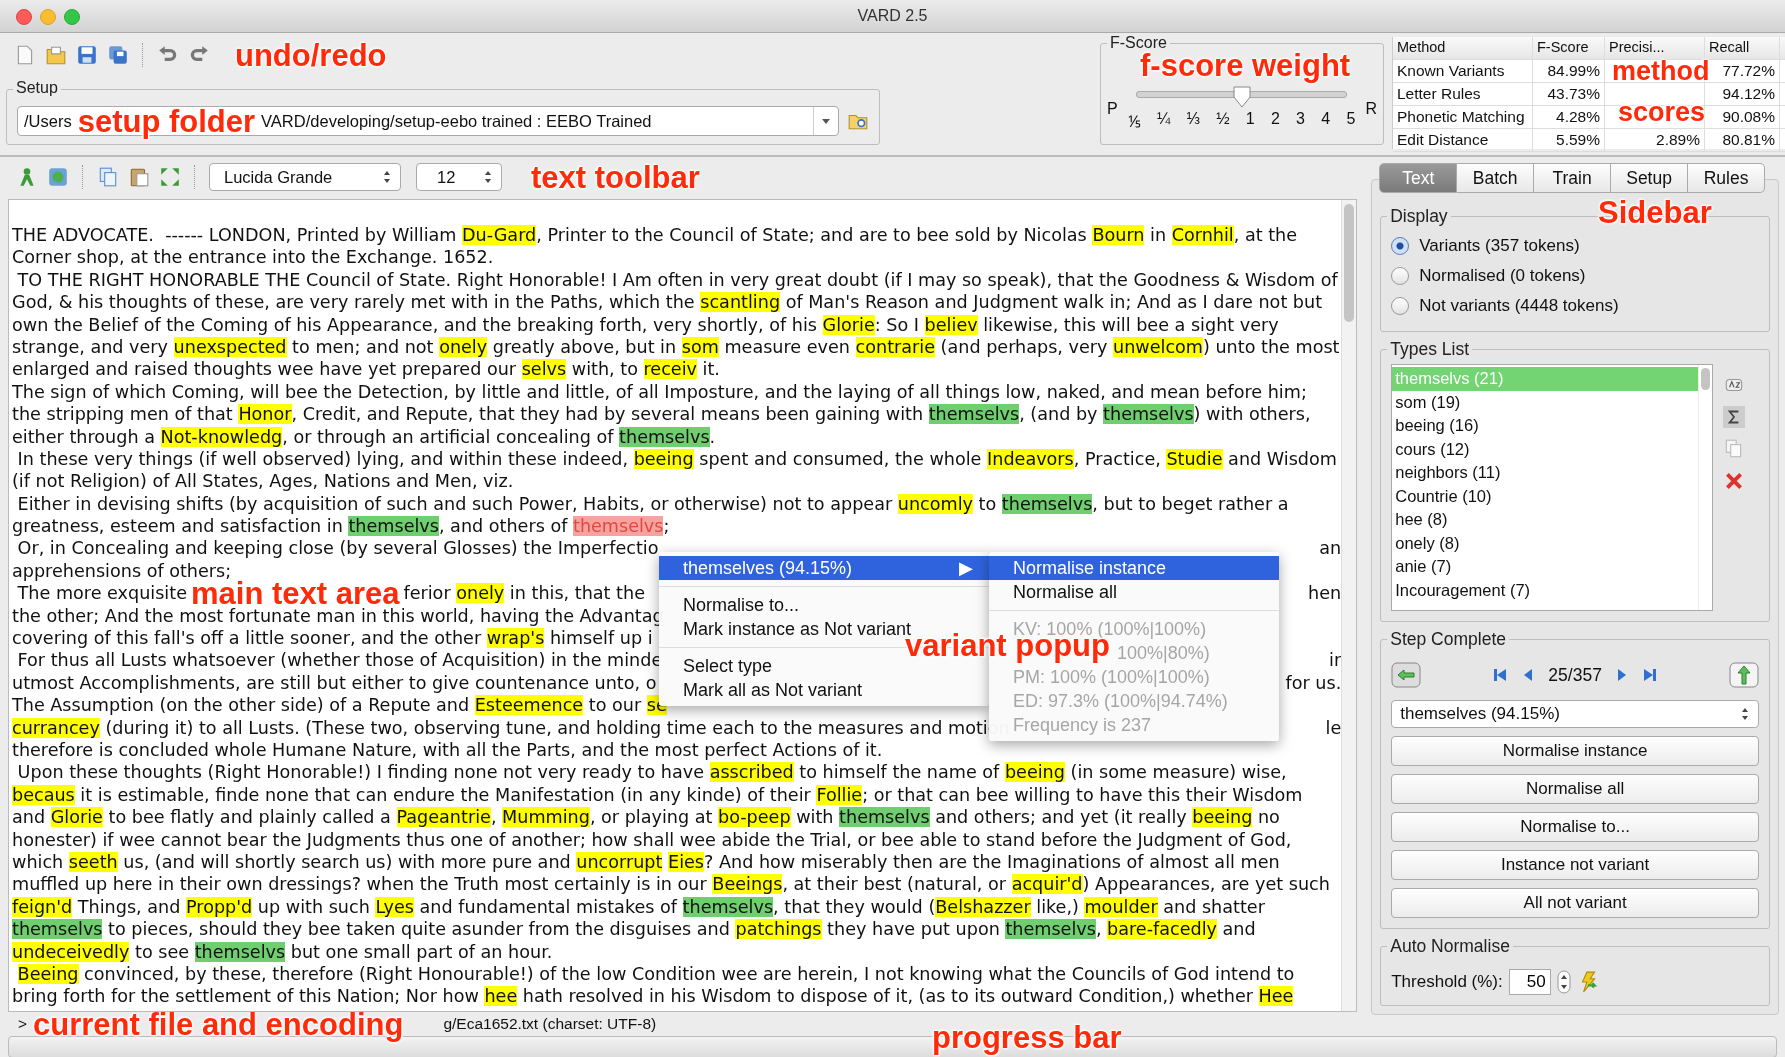 Image resolution: width=1785 pixels, height=1057 pixels. What do you see at coordinates (657, 795) in the screenshot?
I see `text-line: becaus it is estimable, finde none that can endure the Manifestation (in any kinde) of their Follie; or that can bee willing to have this their Wisdom` at bounding box center [657, 795].